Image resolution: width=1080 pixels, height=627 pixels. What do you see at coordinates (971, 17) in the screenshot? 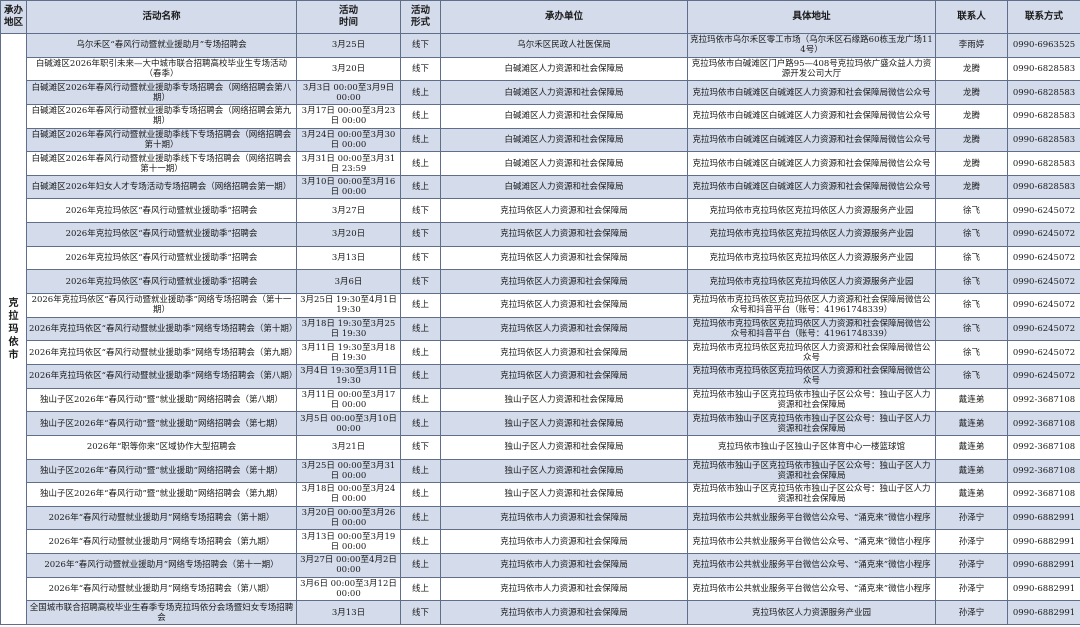
I see `contact-person-header: 联系人` at bounding box center [971, 17].